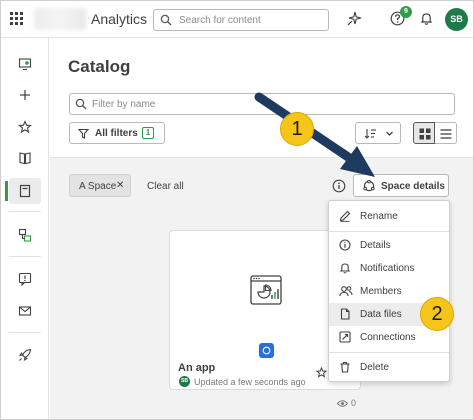 The width and height of the screenshot is (474, 420). I want to click on menu-item-notifications: Notifications, so click(389, 268).